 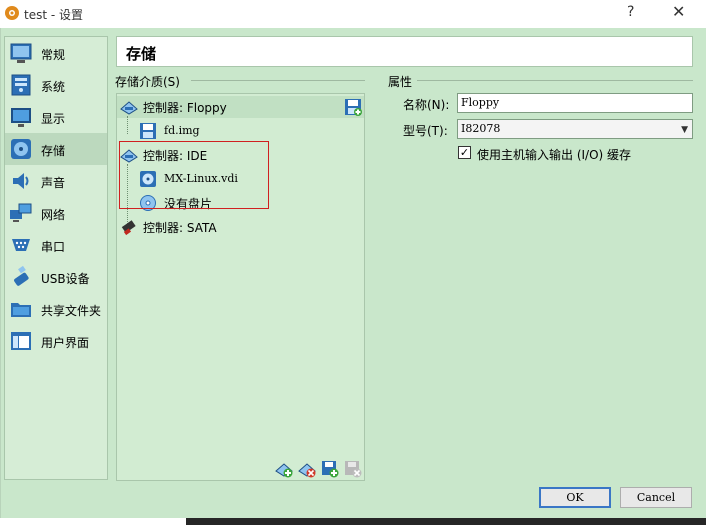 What do you see at coordinates (330, 469) in the screenshot?
I see `add-attachment-icon` at bounding box center [330, 469].